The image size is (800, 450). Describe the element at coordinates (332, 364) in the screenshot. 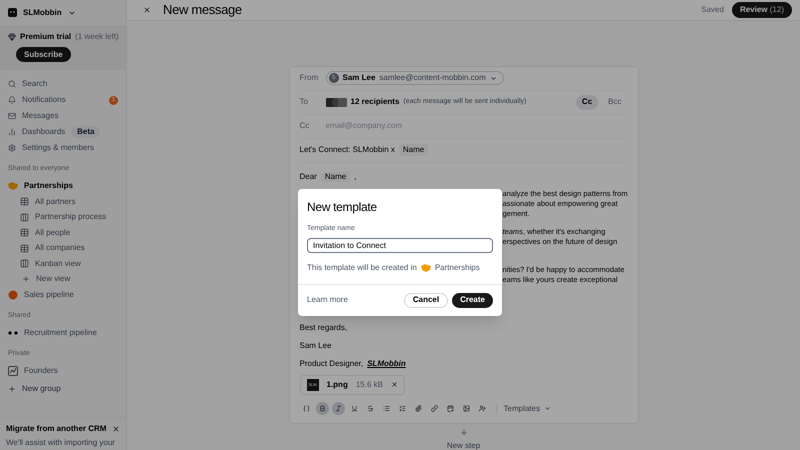

I see `signature-title: Product Designer,` at that location.